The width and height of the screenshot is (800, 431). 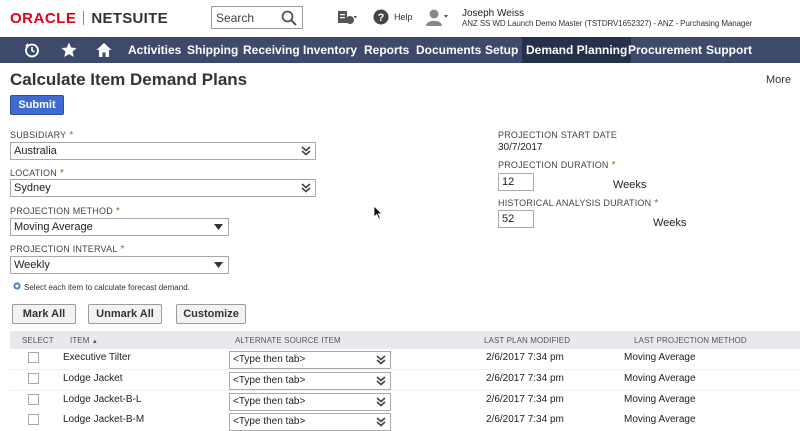 What do you see at coordinates (577, 50) in the screenshot?
I see `nav-demand-planning: Demand Planning` at bounding box center [577, 50].